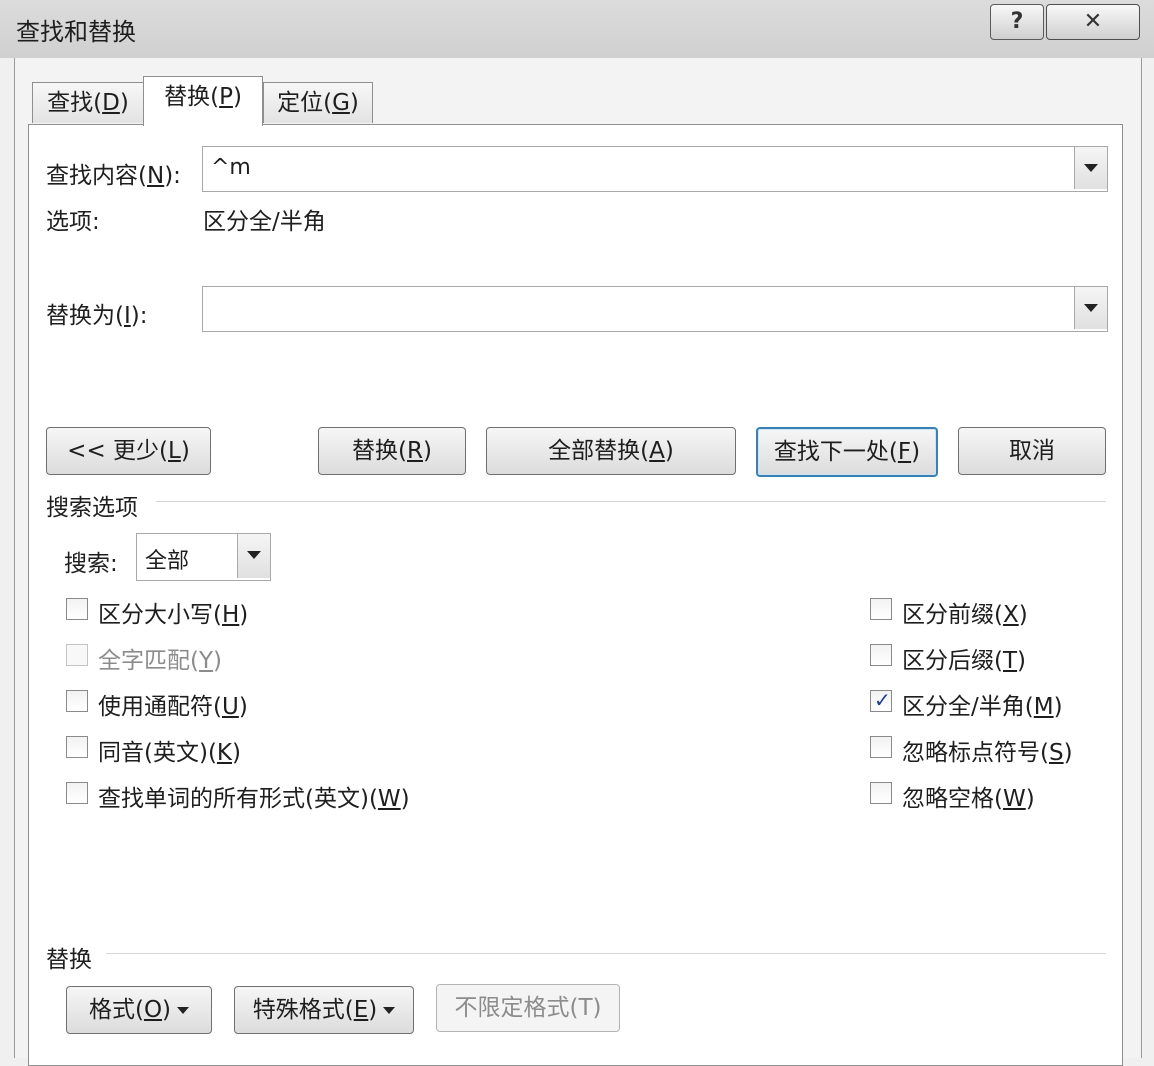  Describe the element at coordinates (91, 564) in the screenshot. I see `search-direction-label: 搜索:` at that location.